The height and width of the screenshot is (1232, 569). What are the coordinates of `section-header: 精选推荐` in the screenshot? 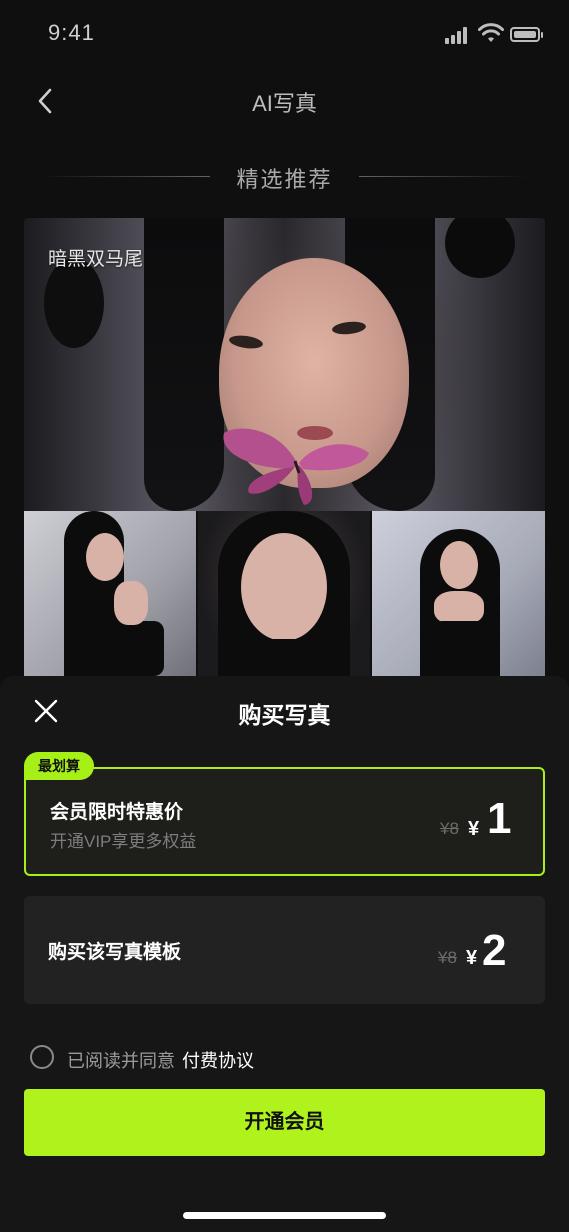 It's located at (284, 176).